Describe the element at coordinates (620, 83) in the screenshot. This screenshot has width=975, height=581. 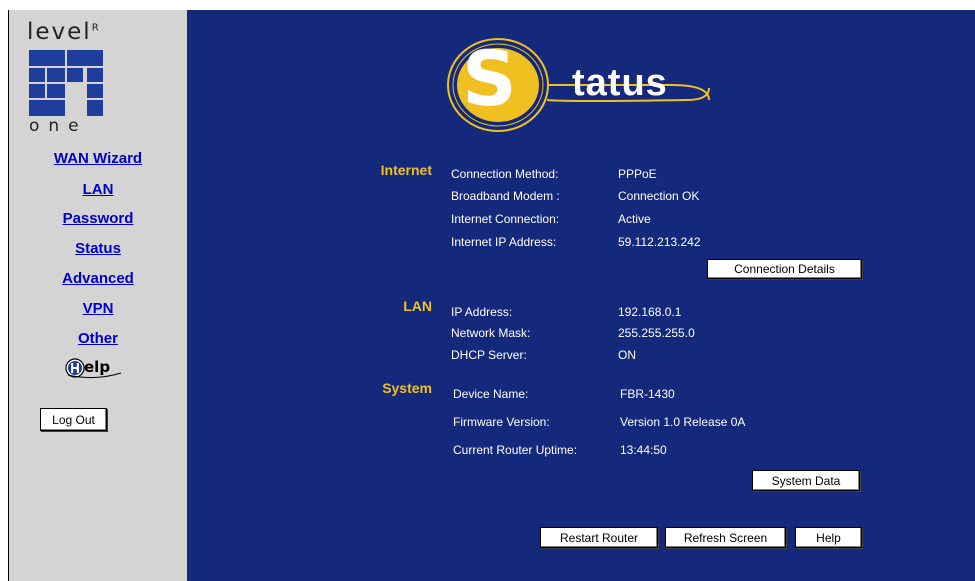
I see `status-title-rest: tatus` at that location.